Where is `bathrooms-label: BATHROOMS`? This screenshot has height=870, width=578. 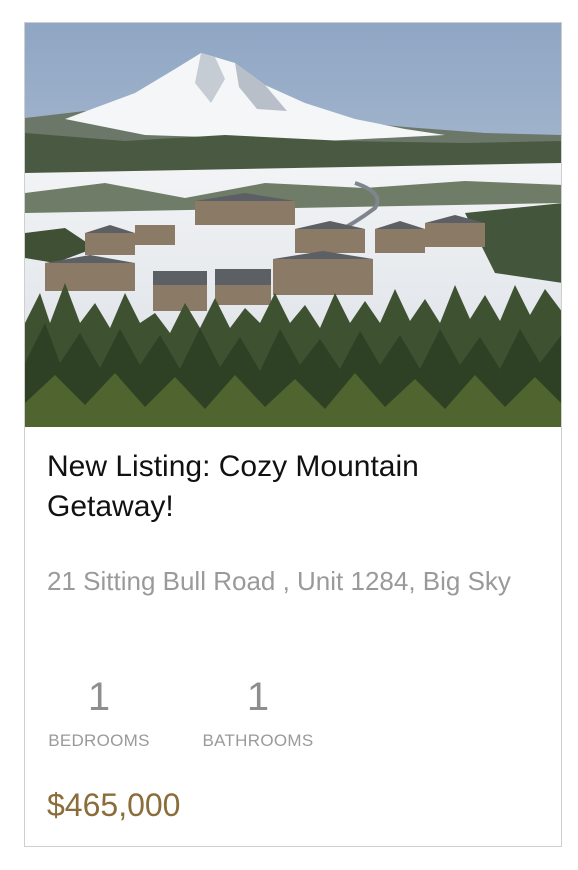
bathrooms-label: BATHROOMS is located at coordinates (258, 740).